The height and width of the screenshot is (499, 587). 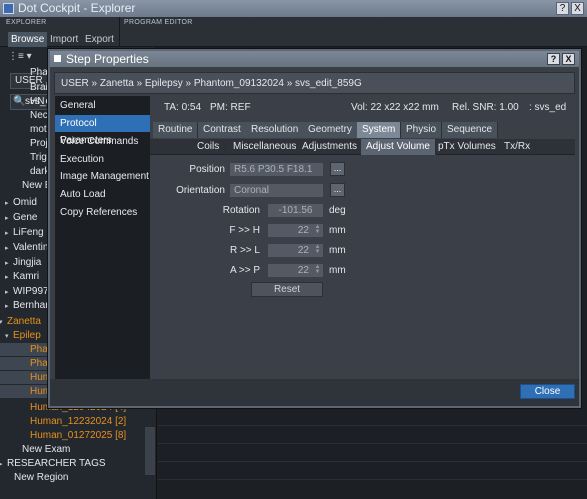 What do you see at coordinates (102, 130) in the screenshot?
I see `nav-protocol-parameters: Protocol Parameters` at bounding box center [102, 130].